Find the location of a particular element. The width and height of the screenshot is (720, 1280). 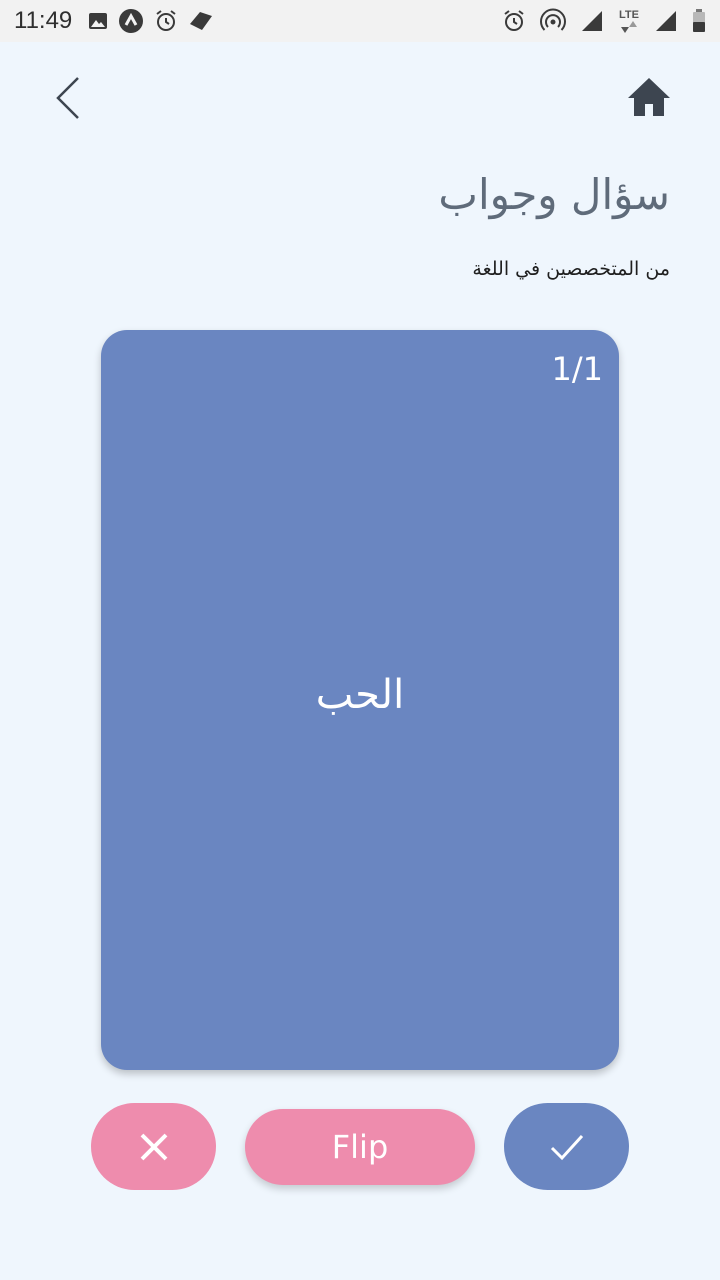

card-word: الحب is located at coordinates (360, 695).